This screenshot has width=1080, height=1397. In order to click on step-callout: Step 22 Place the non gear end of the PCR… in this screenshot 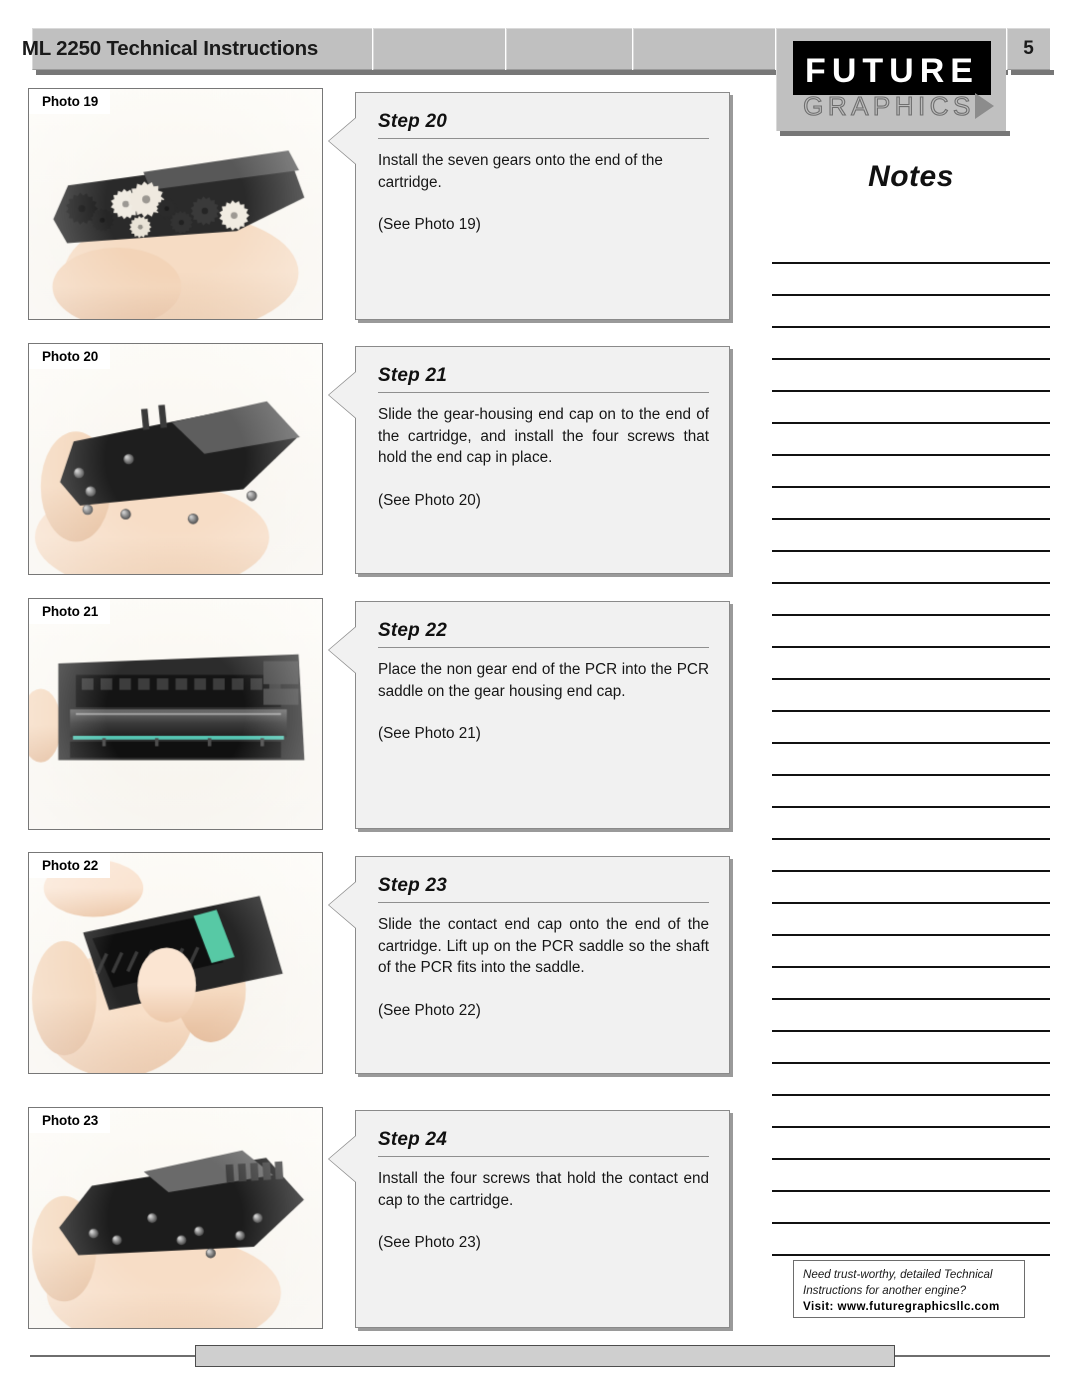, I will do `click(529, 715)`.